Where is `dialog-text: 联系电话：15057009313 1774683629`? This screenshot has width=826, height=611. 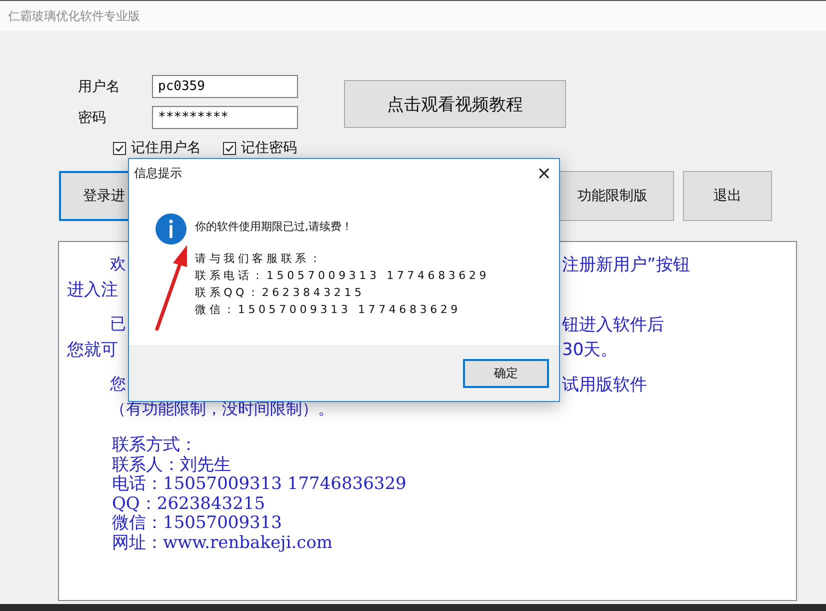 dialog-text: 联系电话：15057009313 1774683629 is located at coordinates (342, 275).